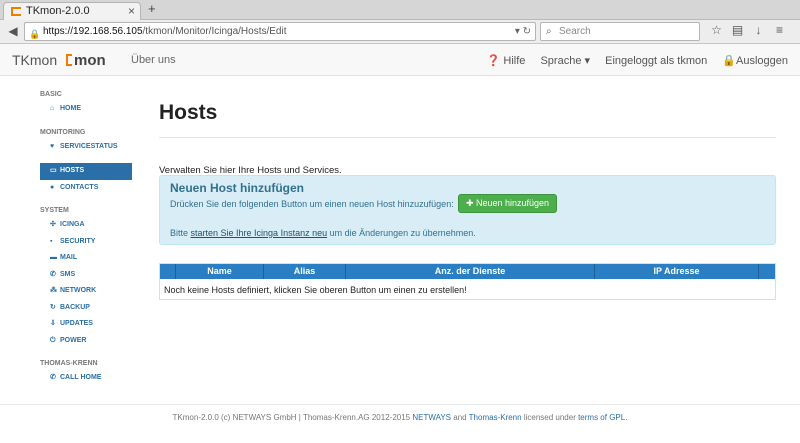 This screenshot has height=443, width=800. What do you see at coordinates (431, 417) in the screenshot?
I see `netways-link: NETWAYS` at bounding box center [431, 417].